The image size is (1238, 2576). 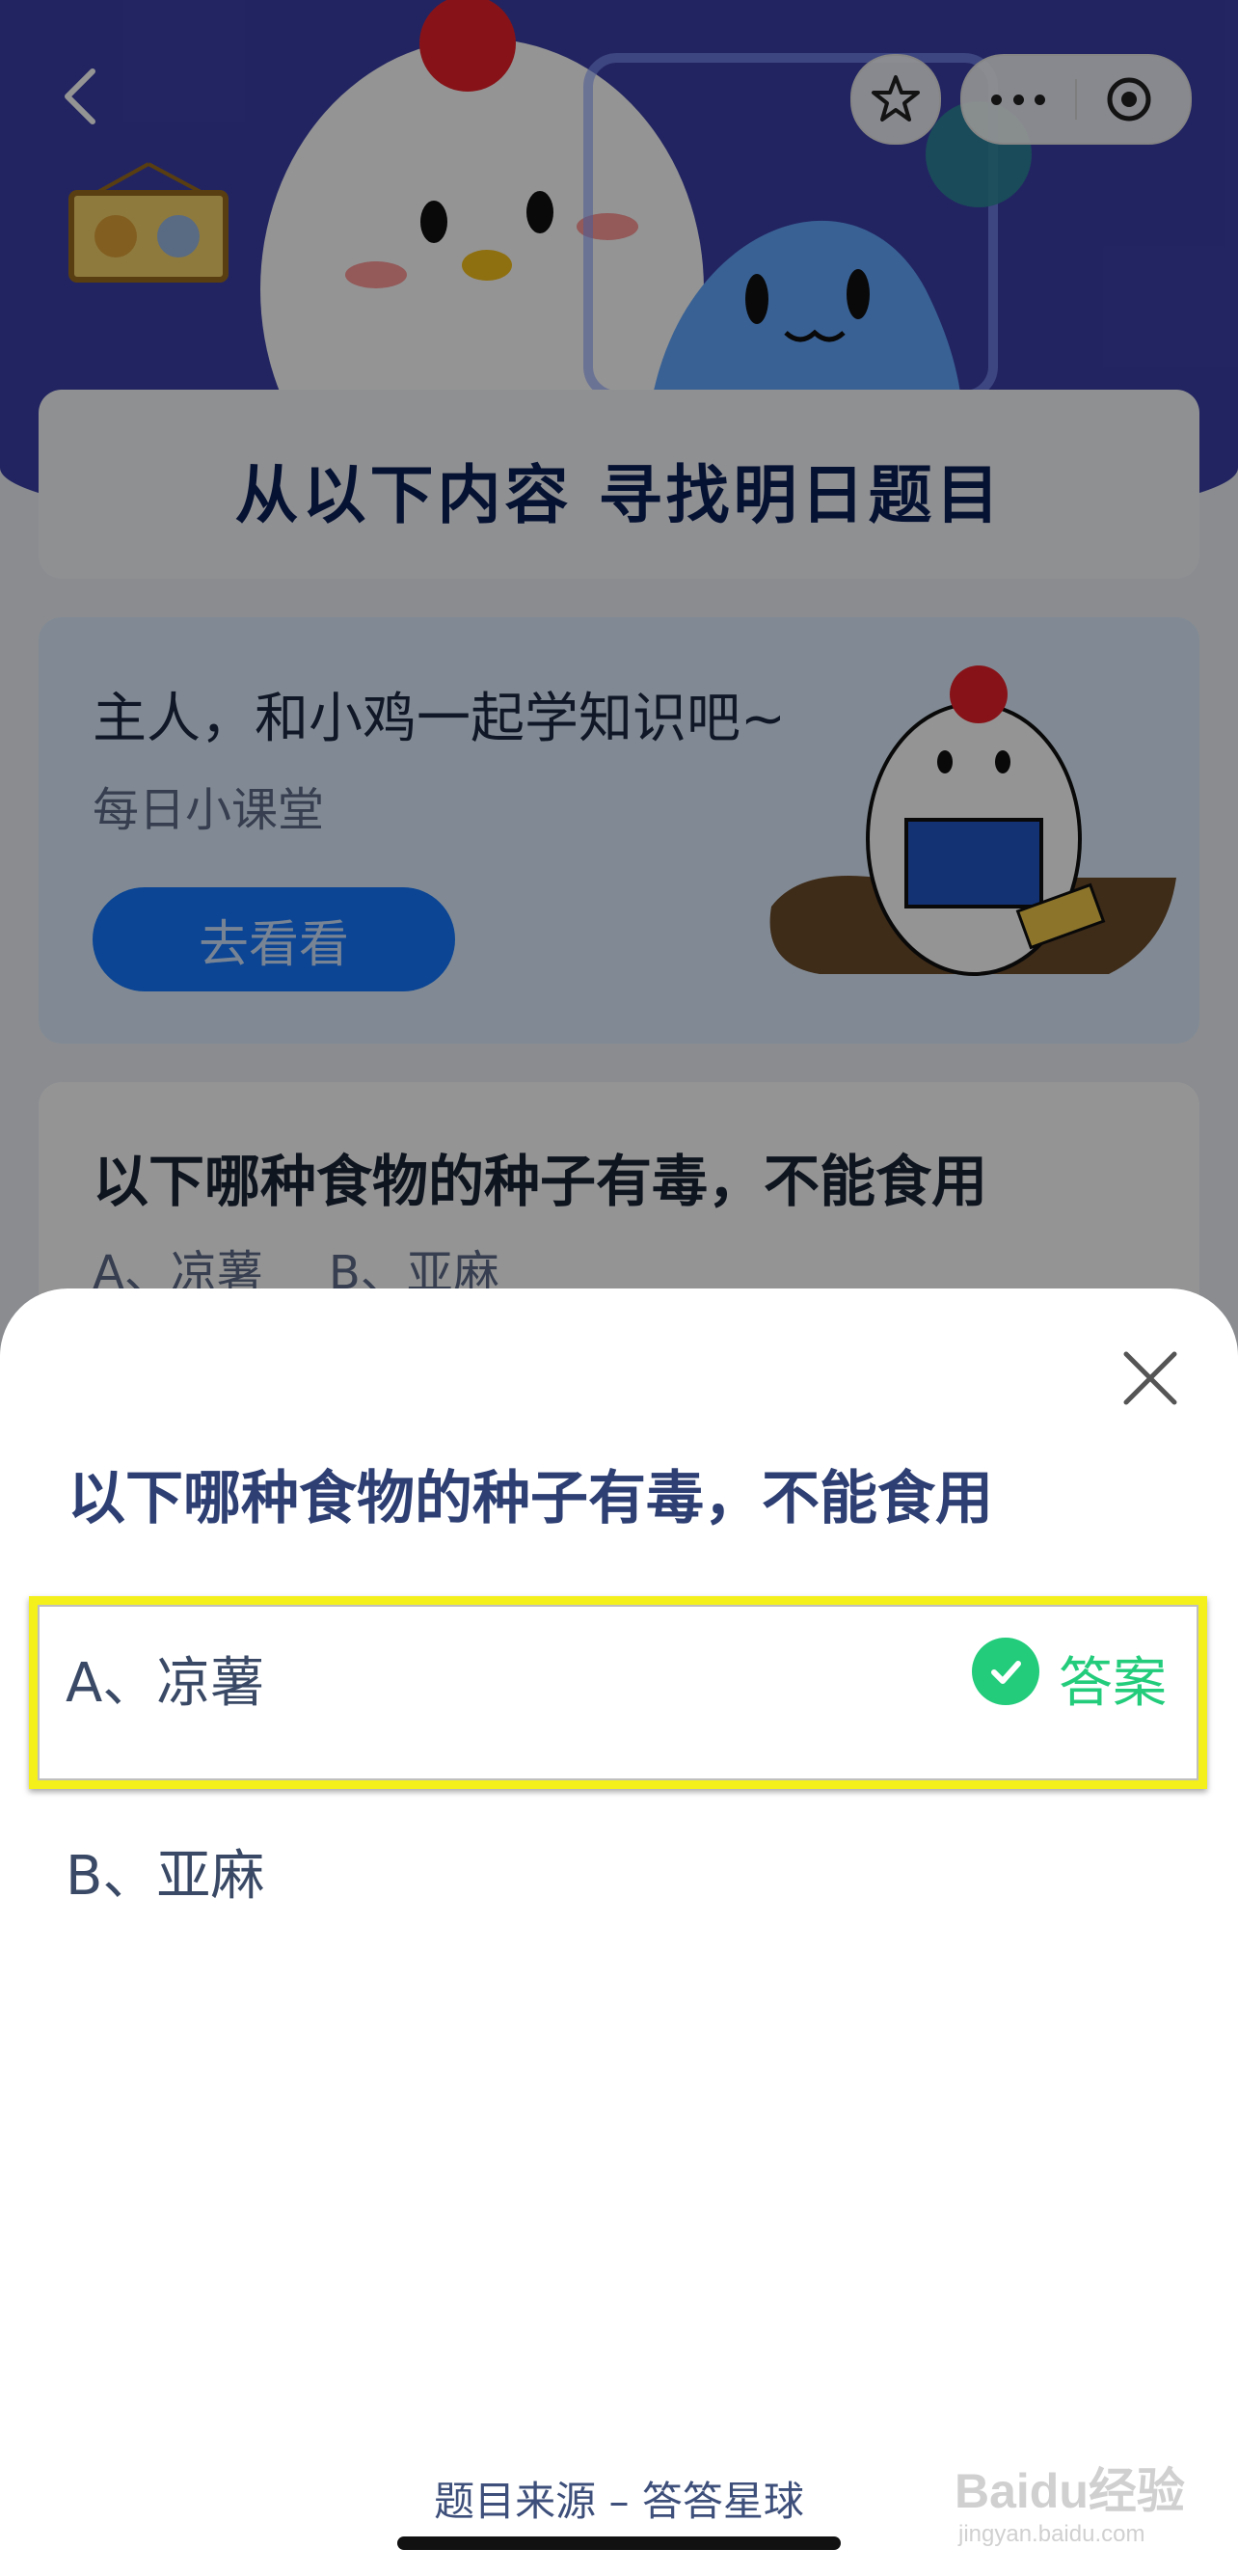 What do you see at coordinates (1005, 1671) in the screenshot?
I see `check-circle-icon` at bounding box center [1005, 1671].